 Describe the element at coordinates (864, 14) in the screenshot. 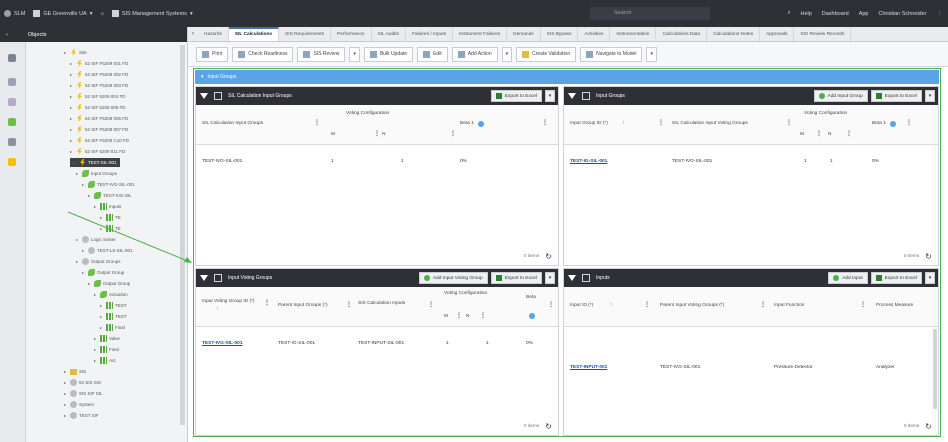

I see `app-button: App` at that location.